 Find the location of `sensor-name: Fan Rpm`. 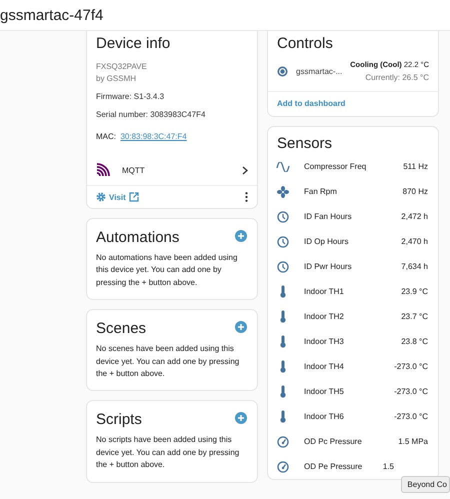

sensor-name: Fan Rpm is located at coordinates (353, 191).